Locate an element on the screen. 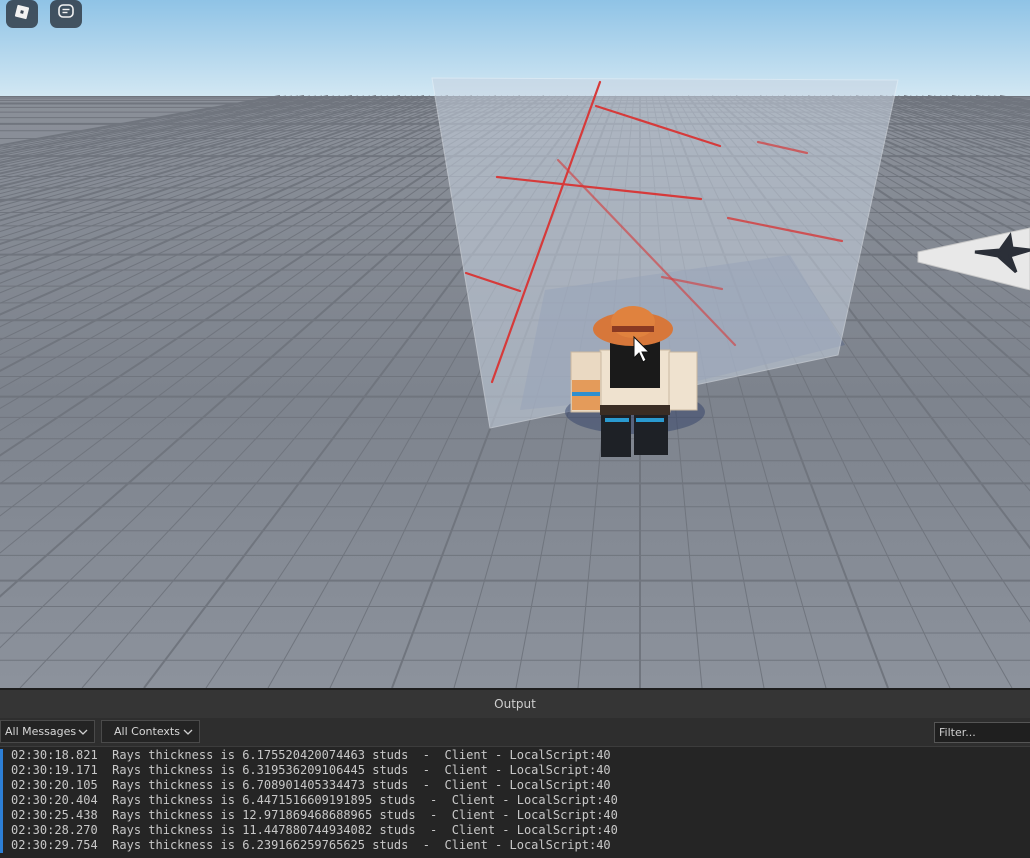 This screenshot has height=858, width=1030. log-selection-bar is located at coordinates (1, 801).